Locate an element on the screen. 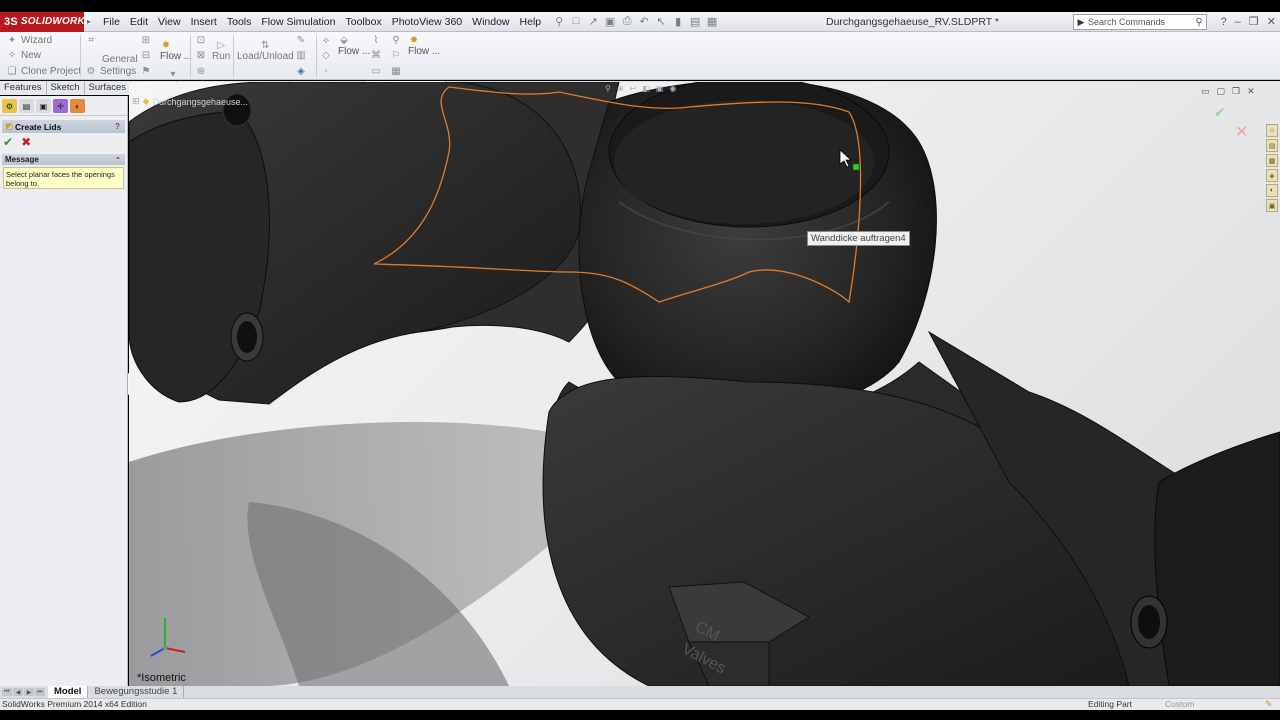  tool-icon-6: ⊠ is located at coordinates (201, 55).